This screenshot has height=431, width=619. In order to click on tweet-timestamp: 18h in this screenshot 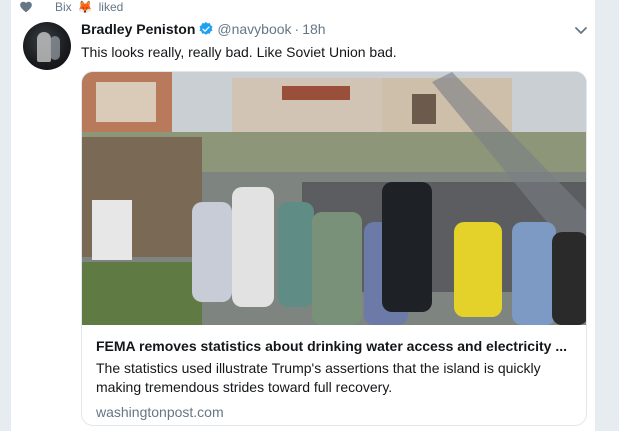, I will do `click(313, 29)`.